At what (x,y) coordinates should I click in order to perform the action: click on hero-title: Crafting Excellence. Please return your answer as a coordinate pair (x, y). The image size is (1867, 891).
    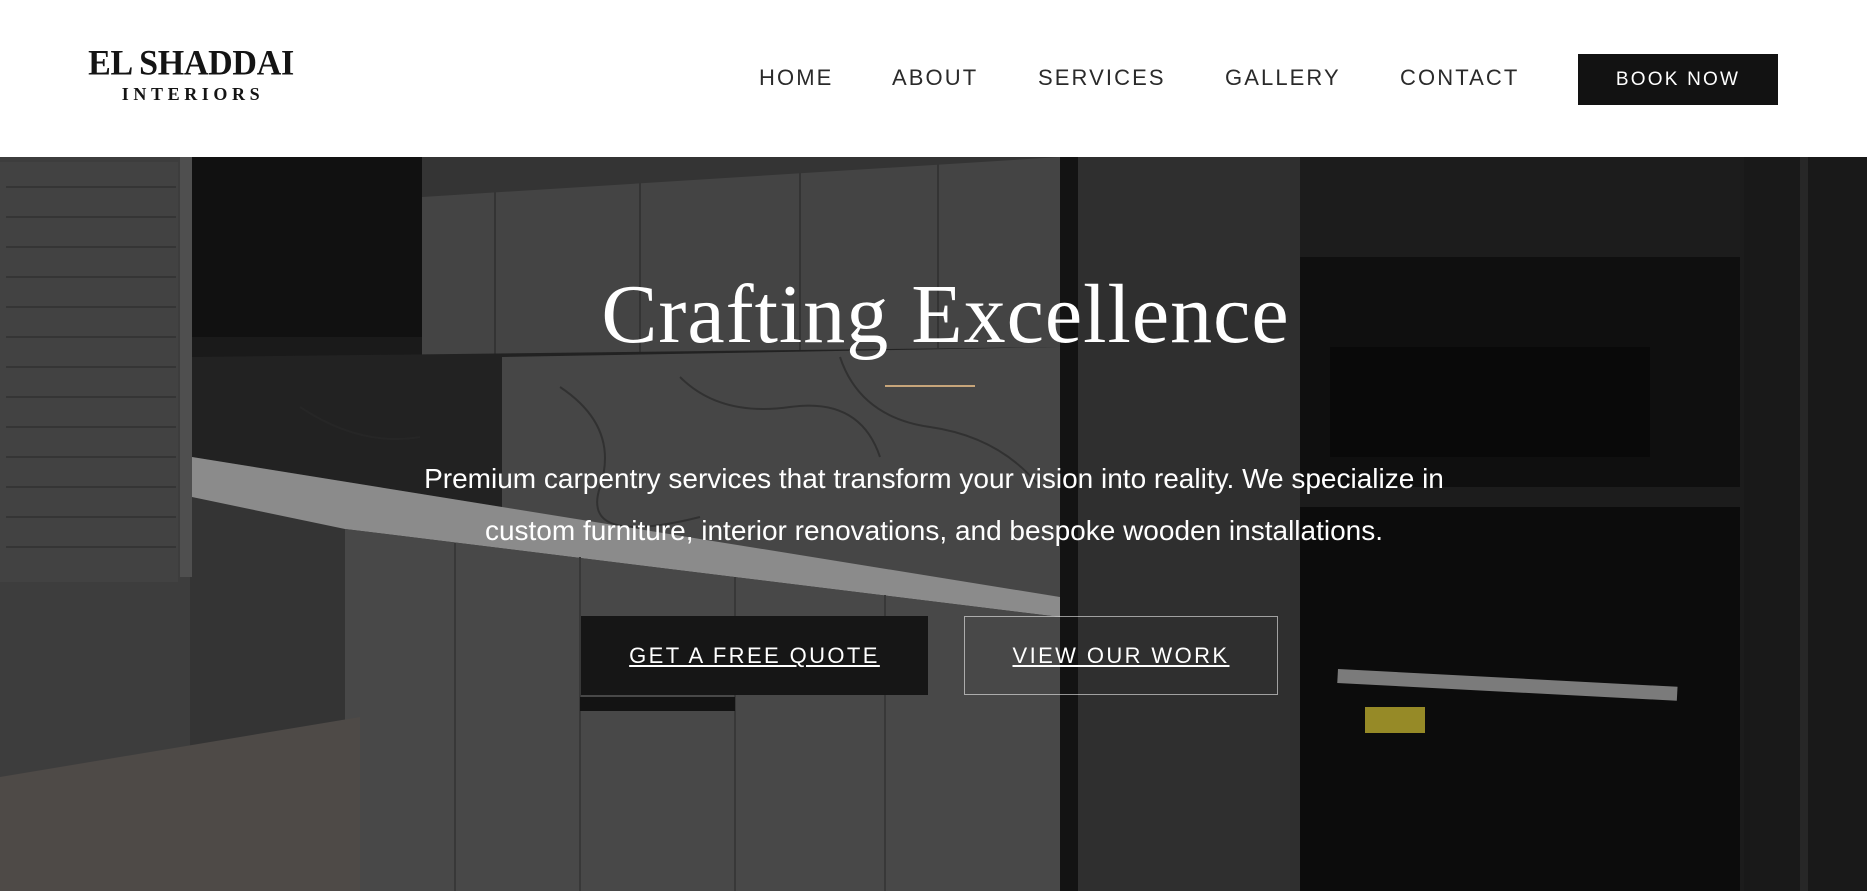
    Looking at the image, I should click on (945, 314).